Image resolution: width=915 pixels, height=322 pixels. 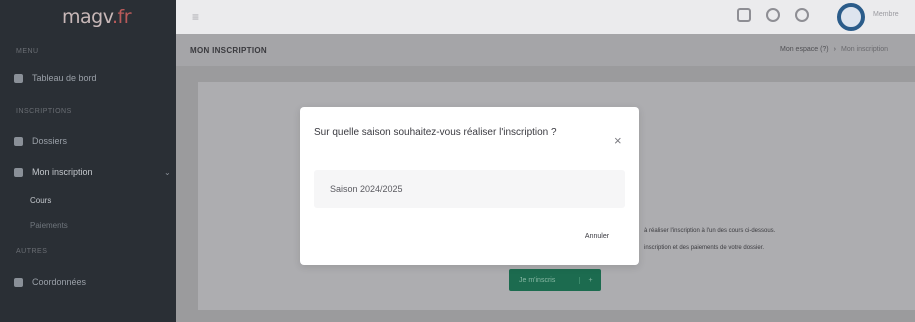 What do you see at coordinates (864, 49) in the screenshot?
I see `breadcrumb-current: Mon inscription` at bounding box center [864, 49].